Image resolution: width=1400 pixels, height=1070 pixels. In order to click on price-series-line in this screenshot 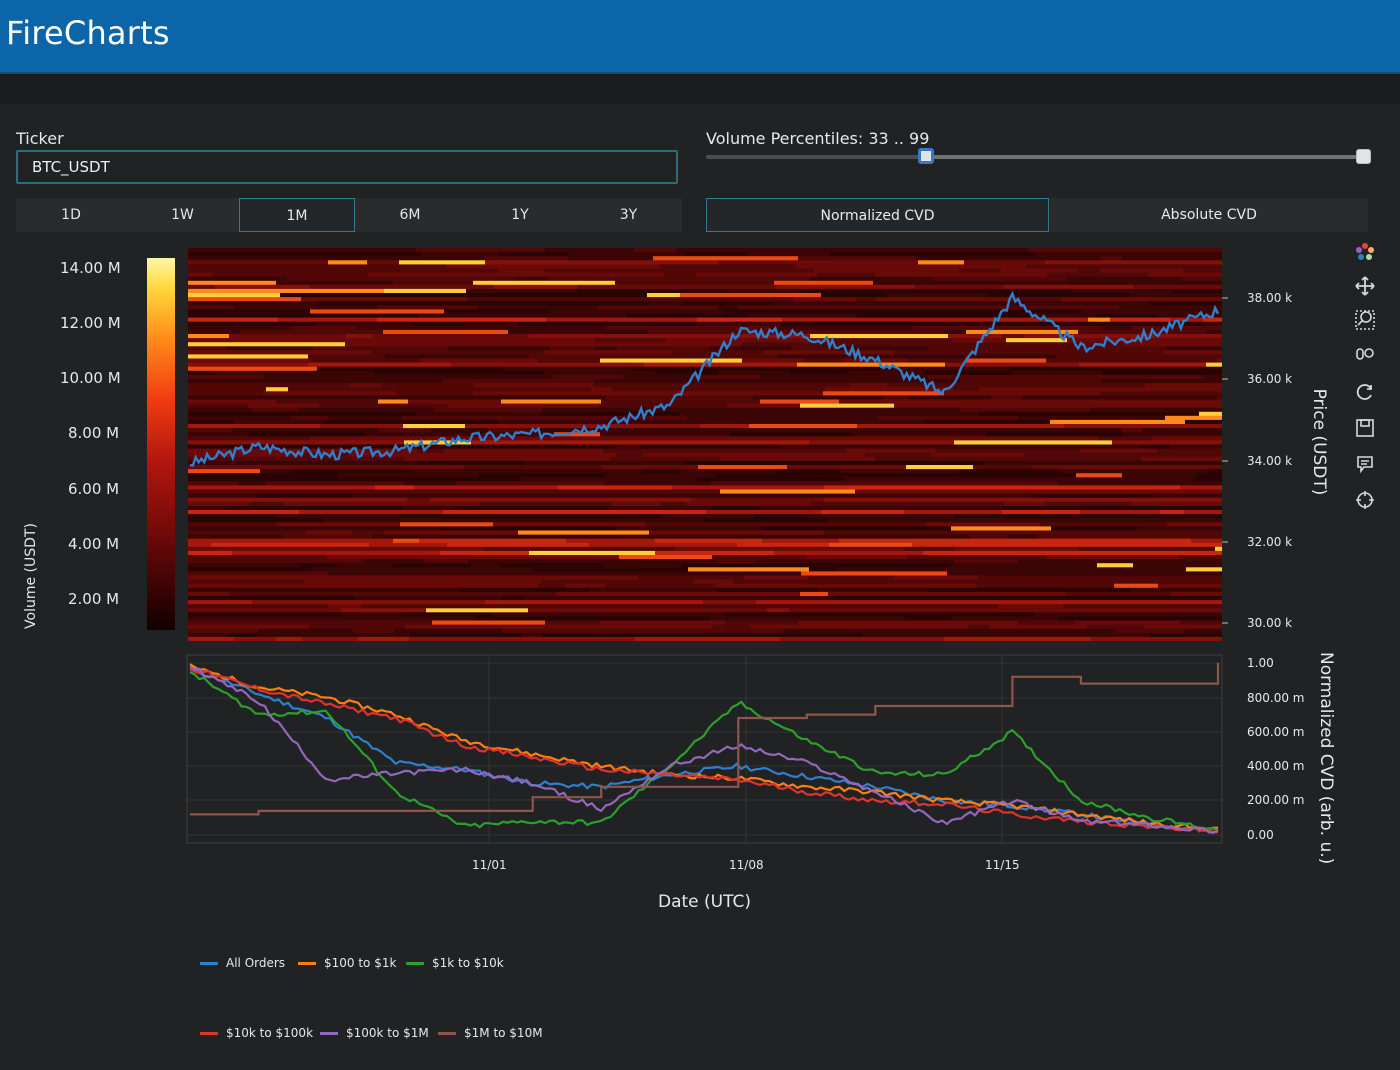, I will do `click(704, 378)`.